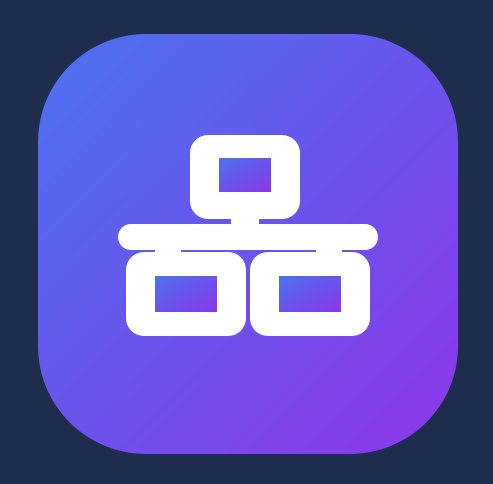 Image resolution: width=493 pixels, height=484 pixels. I want to click on right-node-hole, so click(310, 294).